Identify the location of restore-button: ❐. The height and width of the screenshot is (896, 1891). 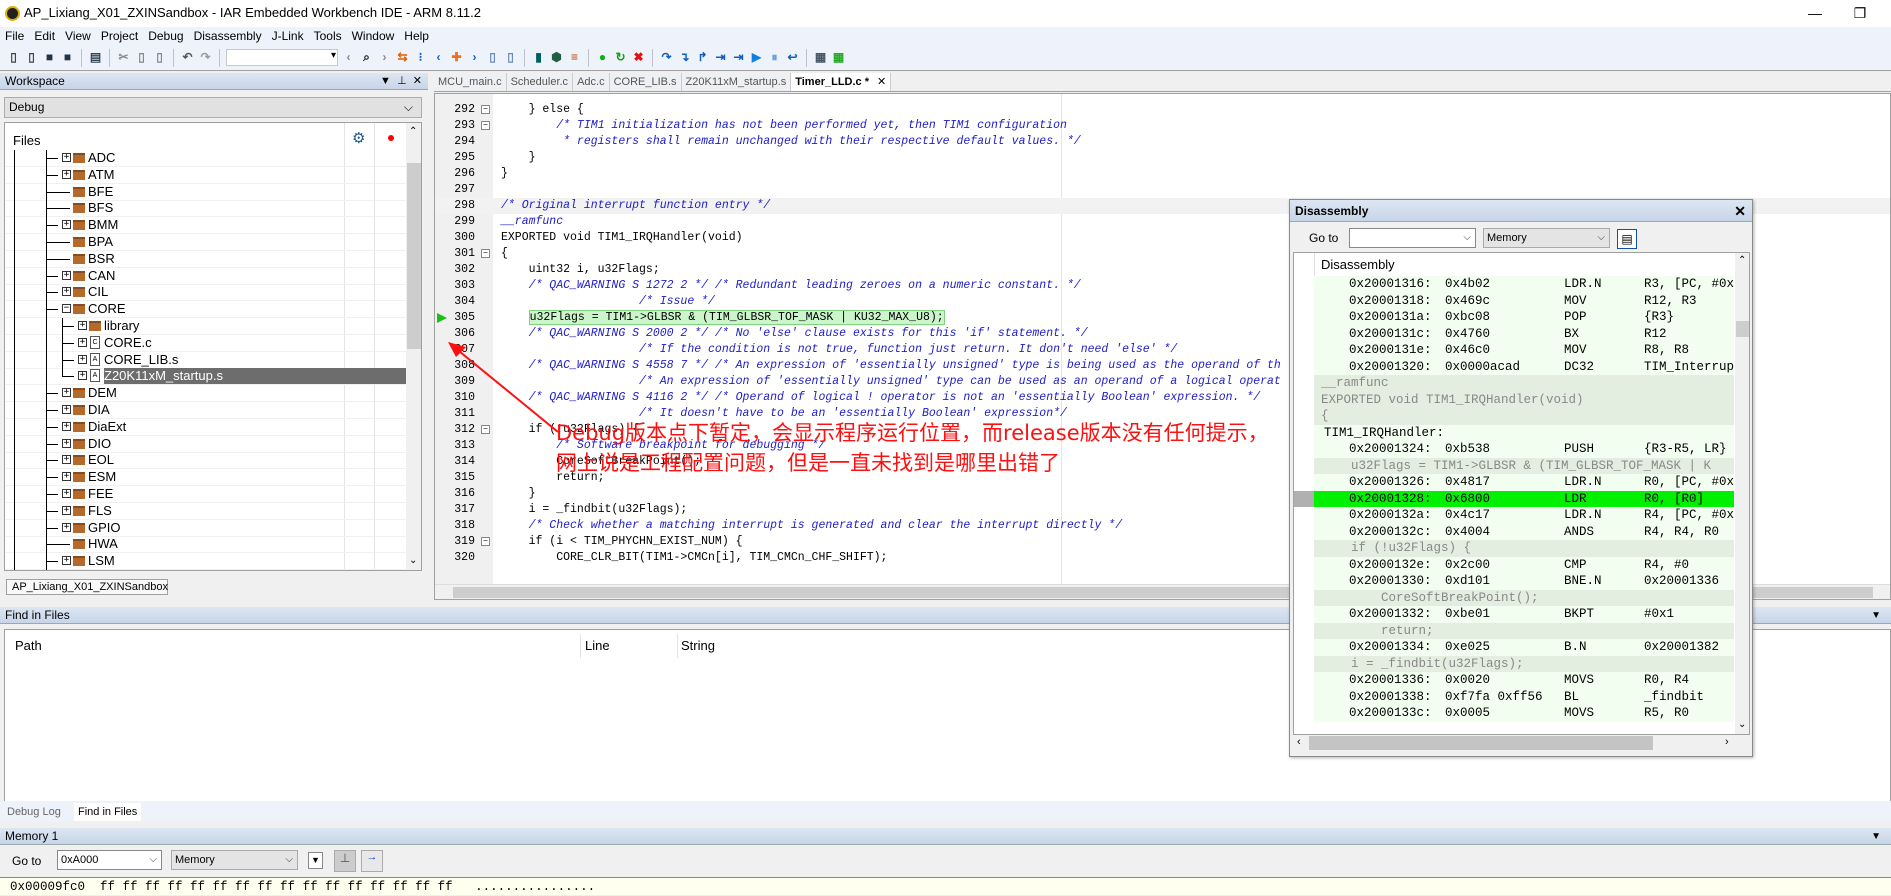
(1860, 13).